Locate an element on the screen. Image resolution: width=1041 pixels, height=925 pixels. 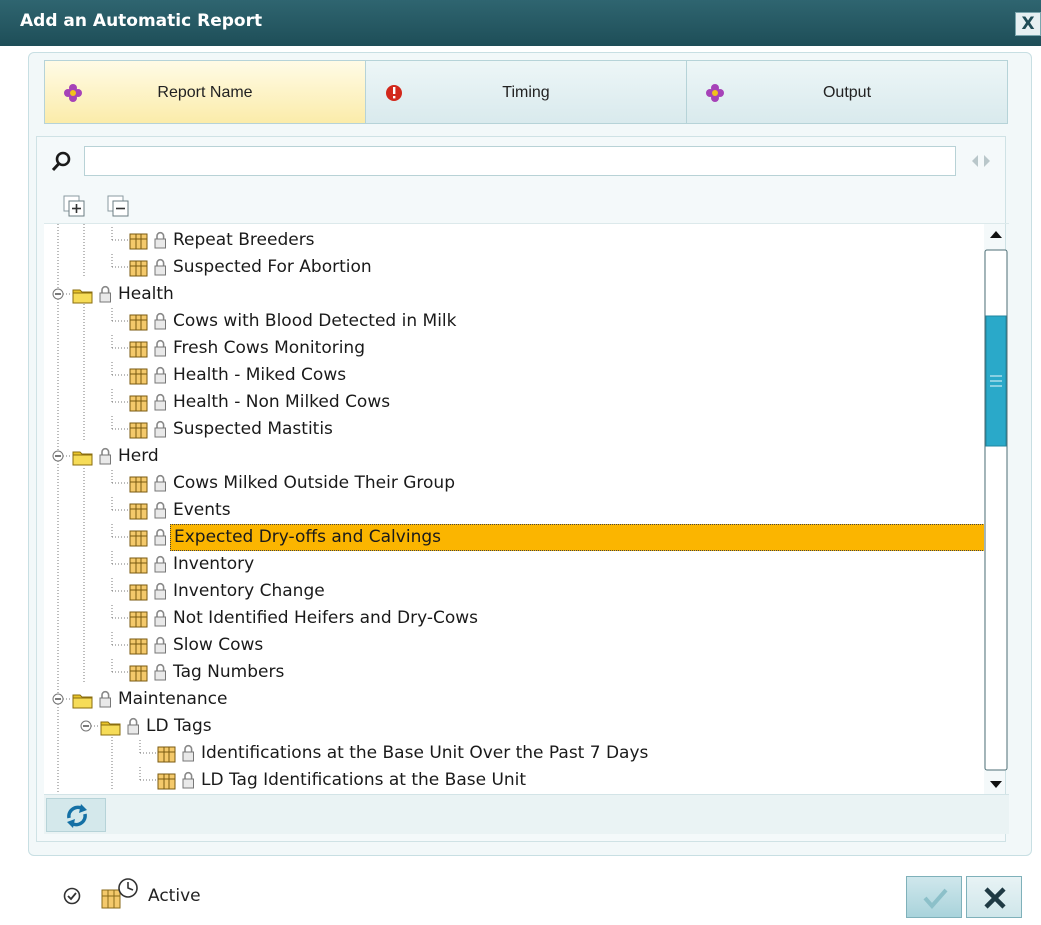
tree-item-label: Health is located at coordinates (146, 294).